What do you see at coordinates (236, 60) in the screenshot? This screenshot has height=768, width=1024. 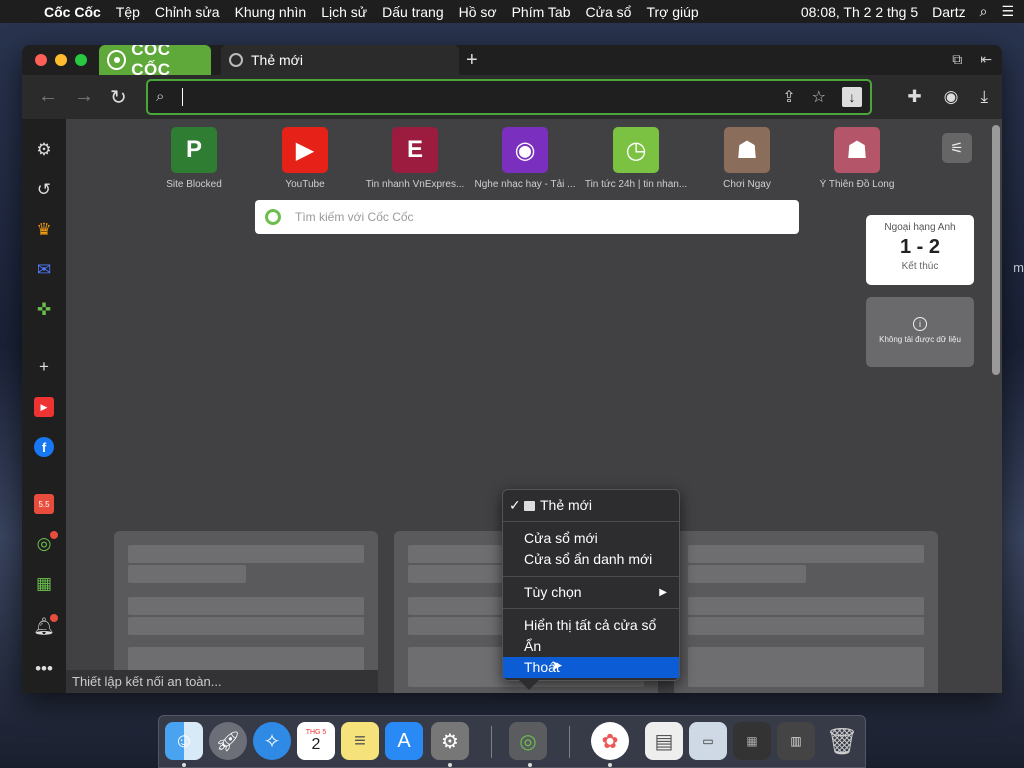 I see `tab-favicon-icon` at bounding box center [236, 60].